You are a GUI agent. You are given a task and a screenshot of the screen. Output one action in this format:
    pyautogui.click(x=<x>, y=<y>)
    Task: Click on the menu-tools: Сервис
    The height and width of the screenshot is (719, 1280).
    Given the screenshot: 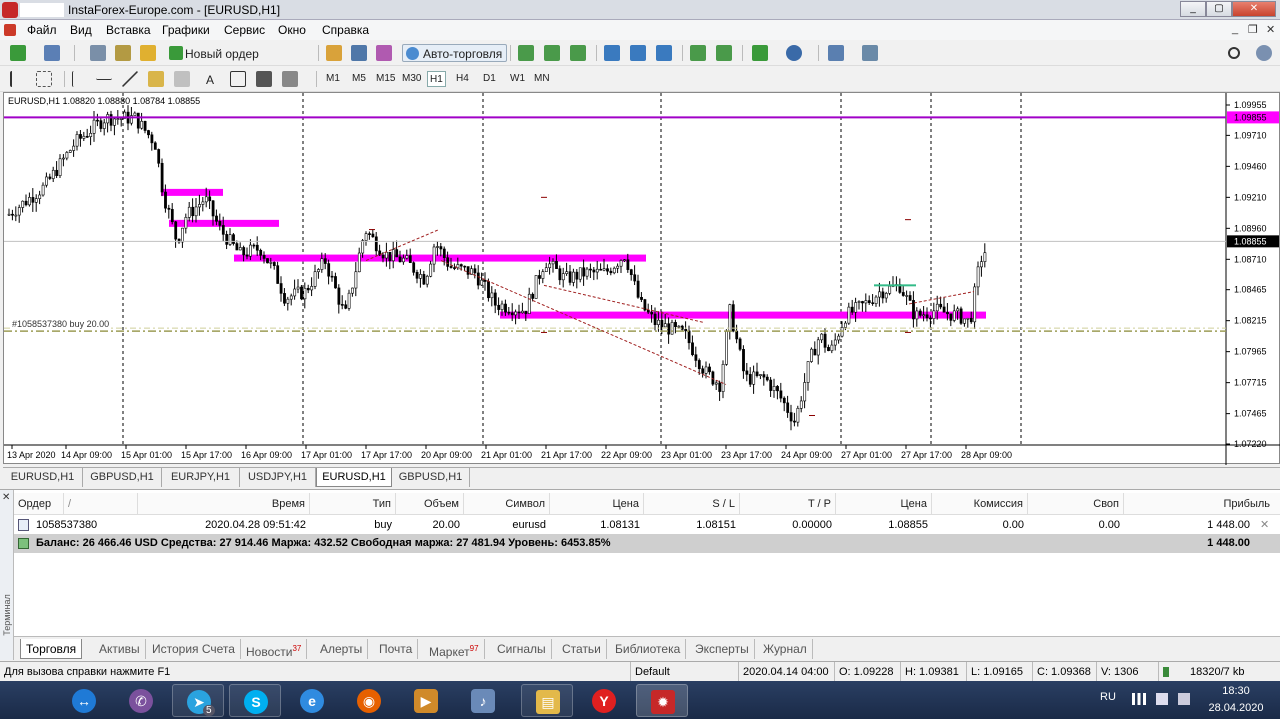 What is the action you would take?
    pyautogui.click(x=244, y=30)
    